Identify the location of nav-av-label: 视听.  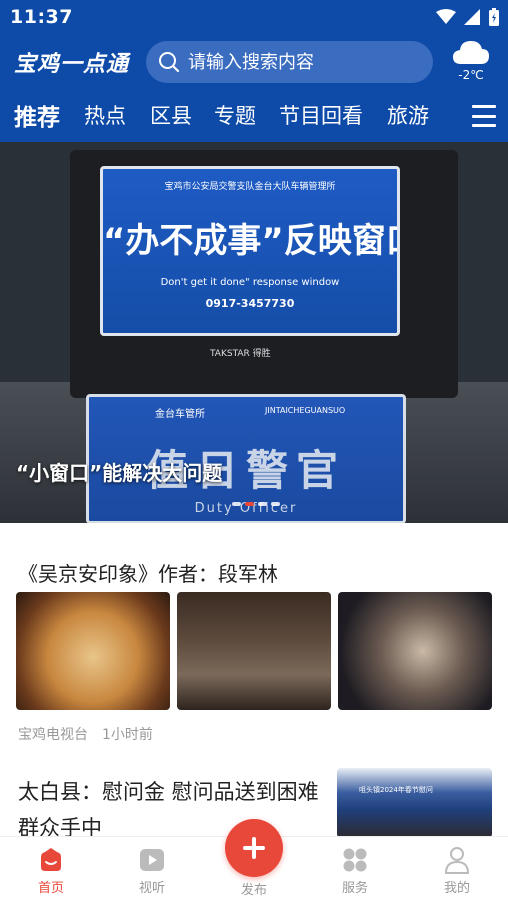
(151, 888).